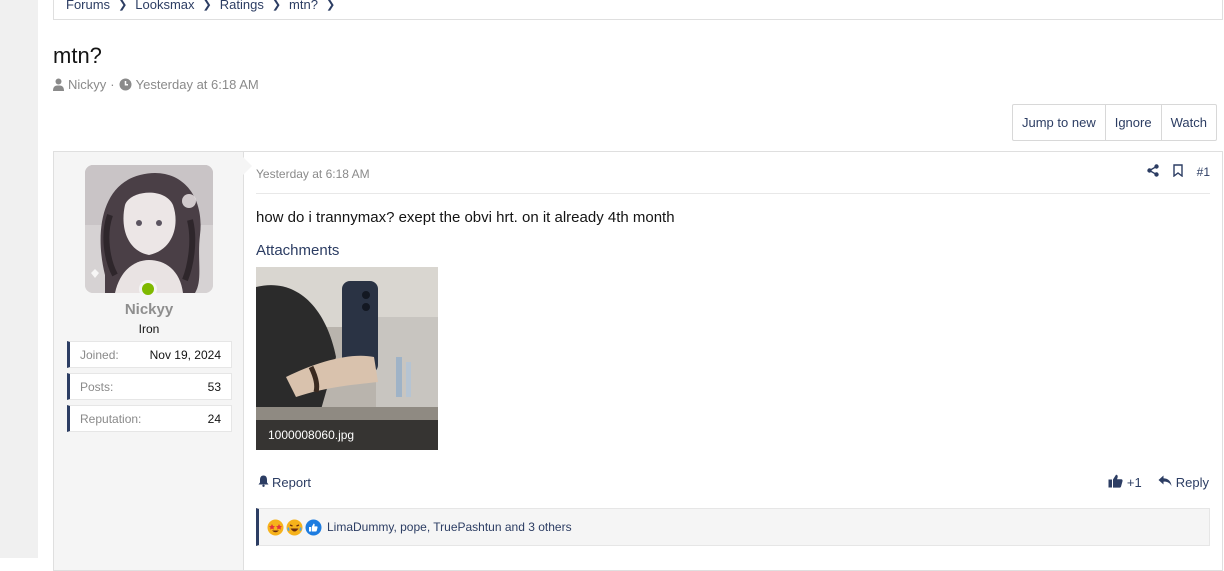 This screenshot has width=1224, height=571. Describe the element at coordinates (638, 10) in the screenshot. I see `breadcrumb: Forums ❯ Looksmax ❯ Ratings ❯ mtn? ❯` at that location.